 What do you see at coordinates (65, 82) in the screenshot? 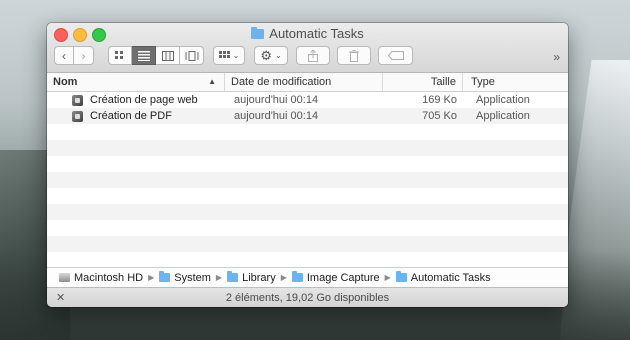
I see `column-name-label: Nom` at bounding box center [65, 82].